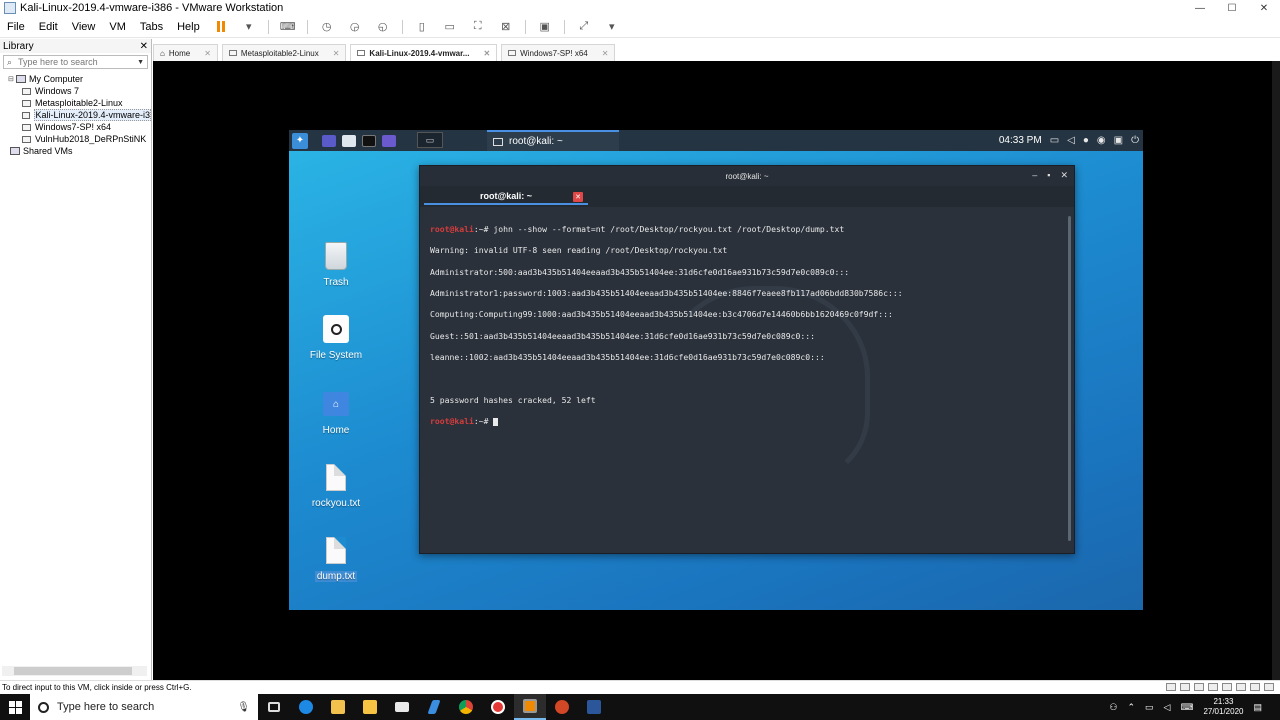 The height and width of the screenshot is (720, 1280). Describe the element at coordinates (478, 27) in the screenshot. I see `full-screen-icon: ⛶` at that location.